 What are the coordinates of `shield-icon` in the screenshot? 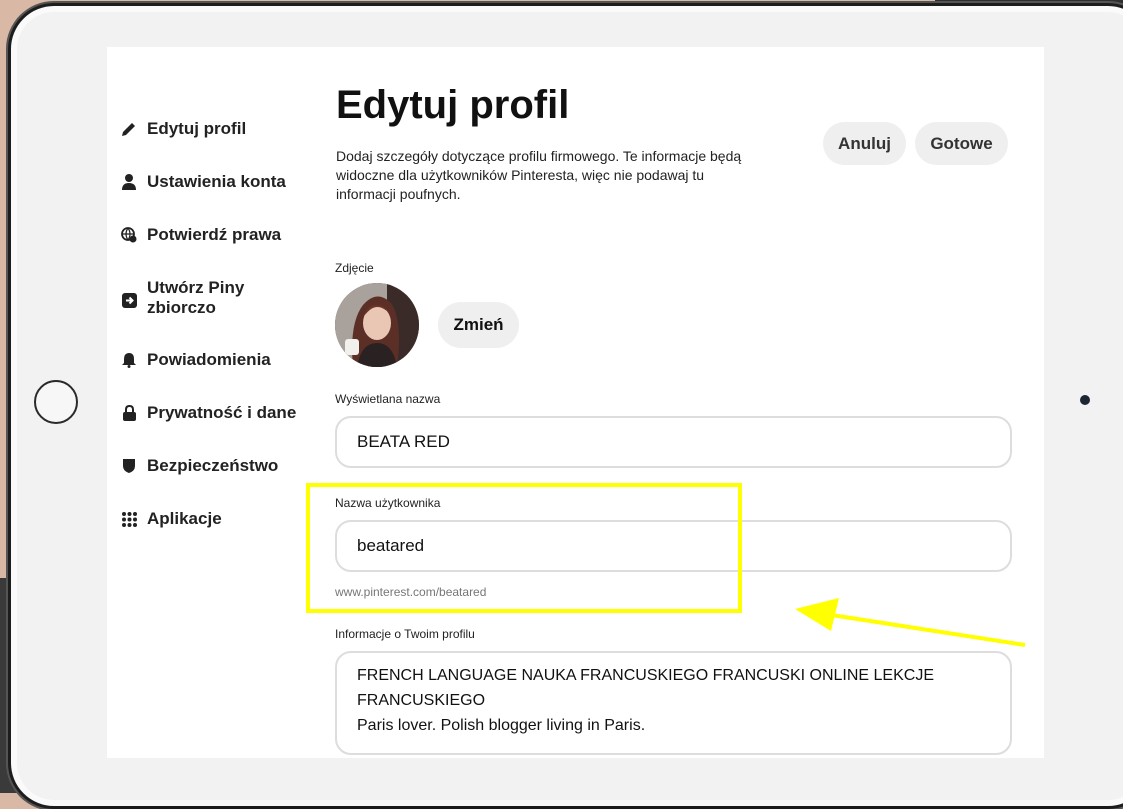 It's located at (129, 466).